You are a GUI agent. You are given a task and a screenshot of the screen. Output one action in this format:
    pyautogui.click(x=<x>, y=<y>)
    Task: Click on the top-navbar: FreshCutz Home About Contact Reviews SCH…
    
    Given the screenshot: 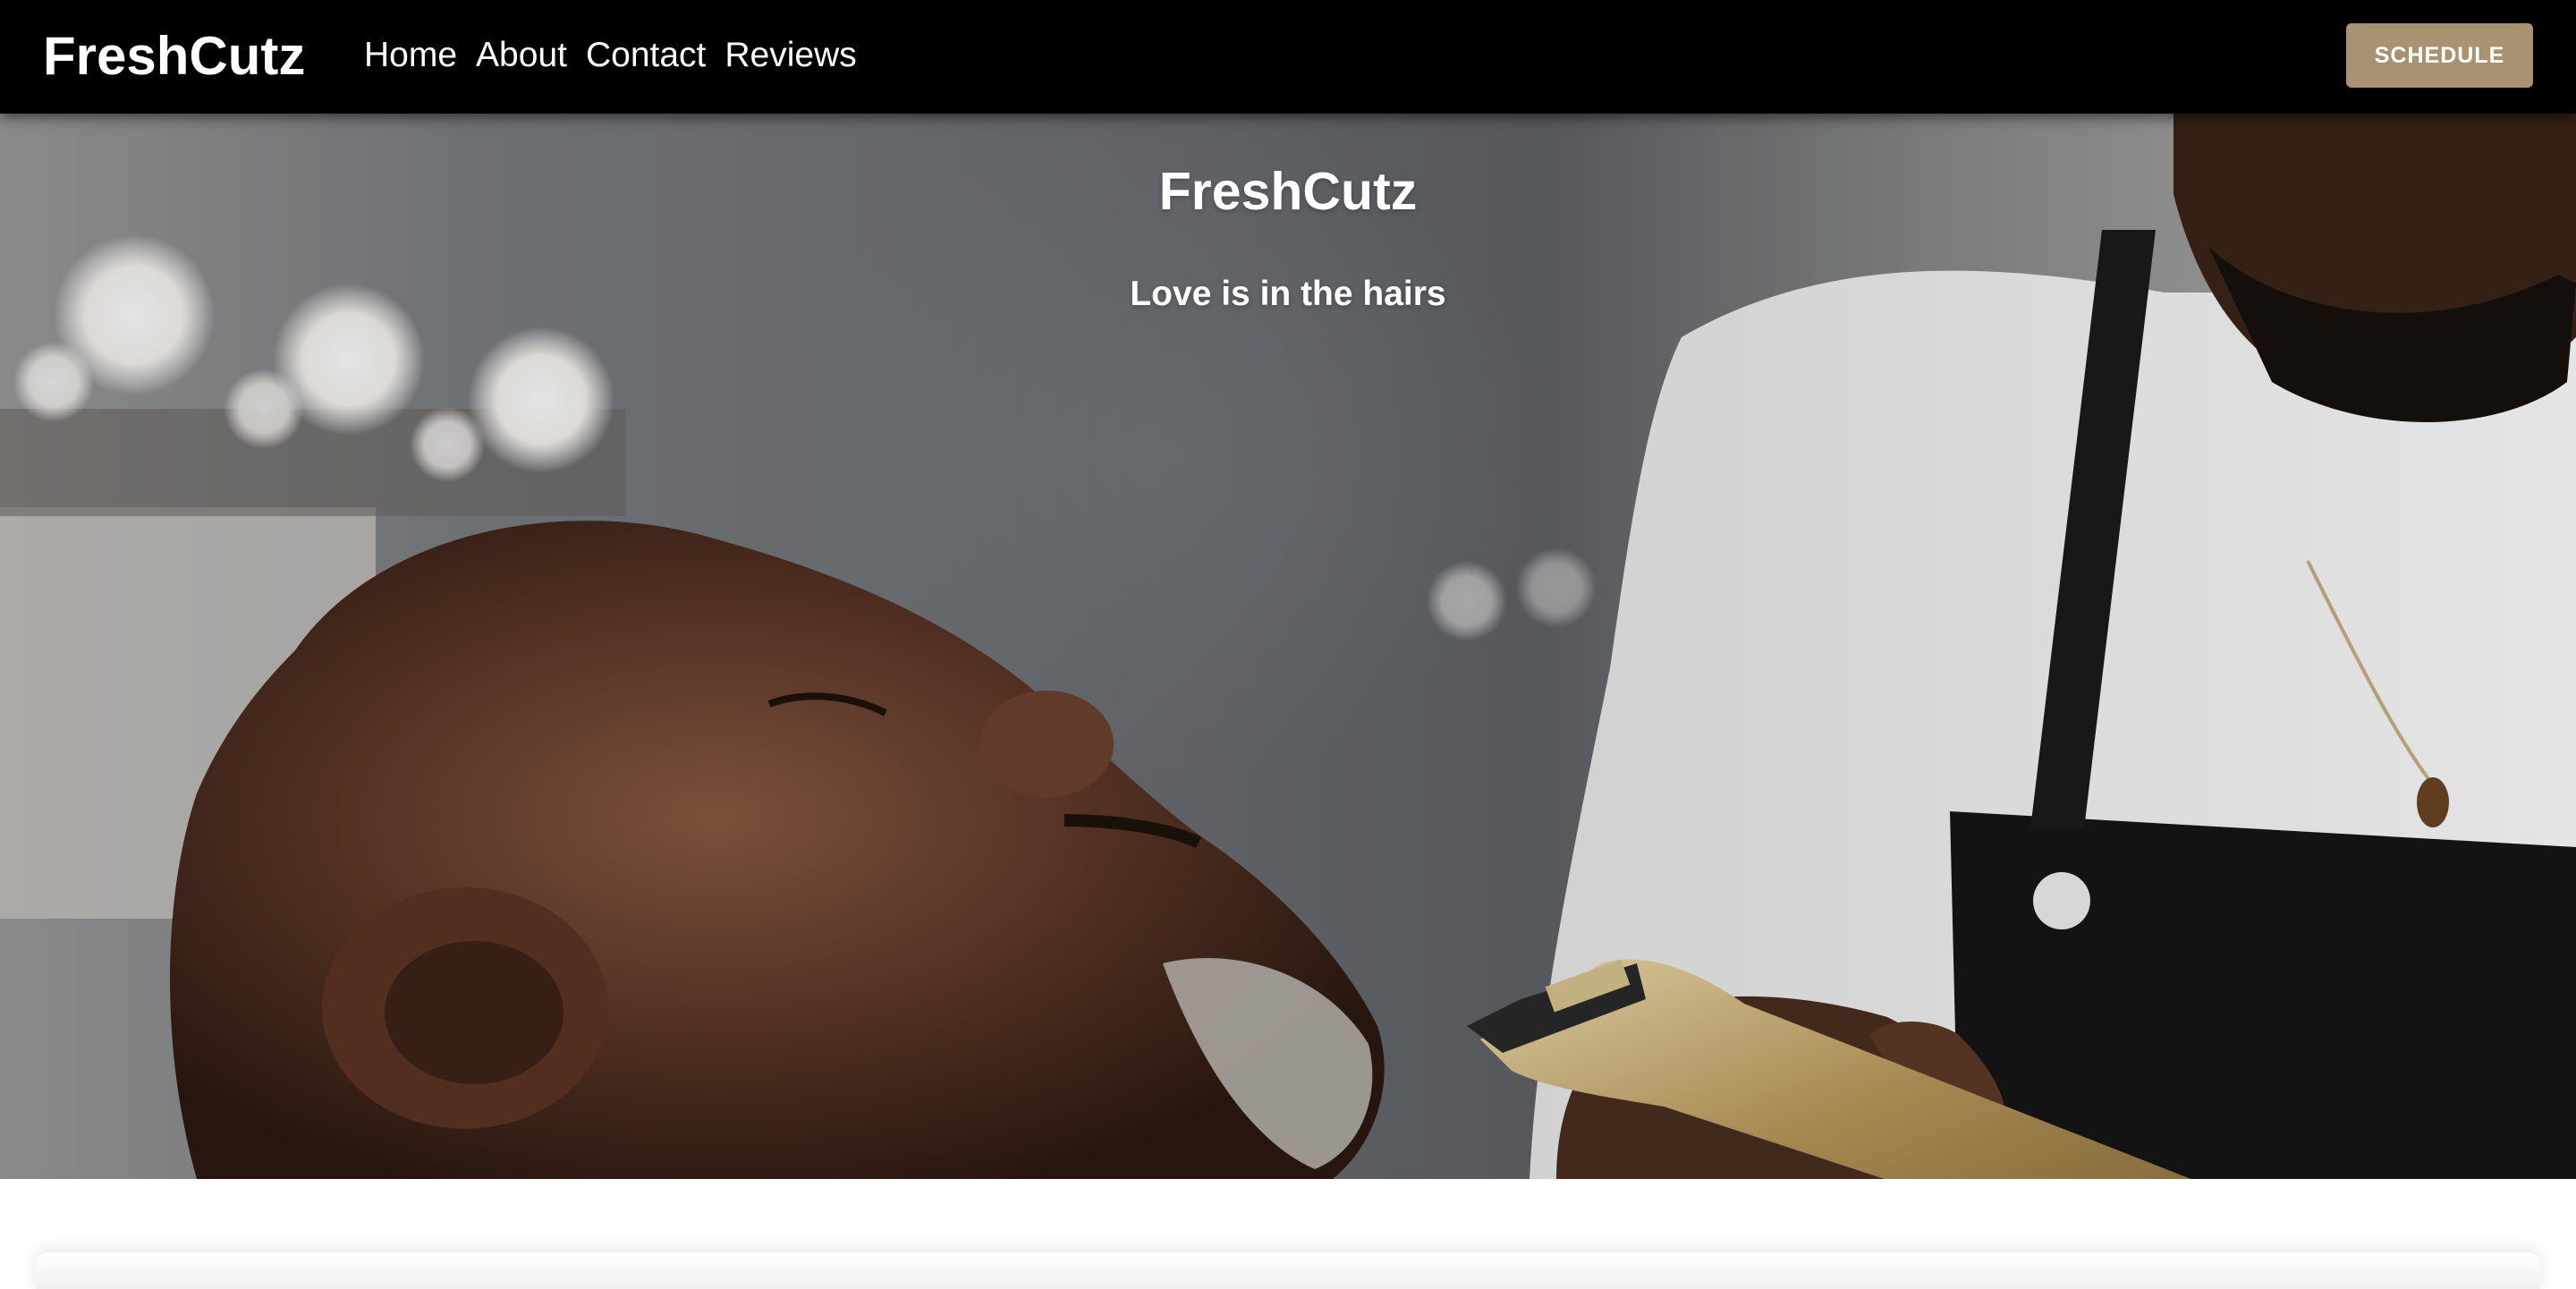 What is the action you would take?
    pyautogui.click(x=1288, y=57)
    